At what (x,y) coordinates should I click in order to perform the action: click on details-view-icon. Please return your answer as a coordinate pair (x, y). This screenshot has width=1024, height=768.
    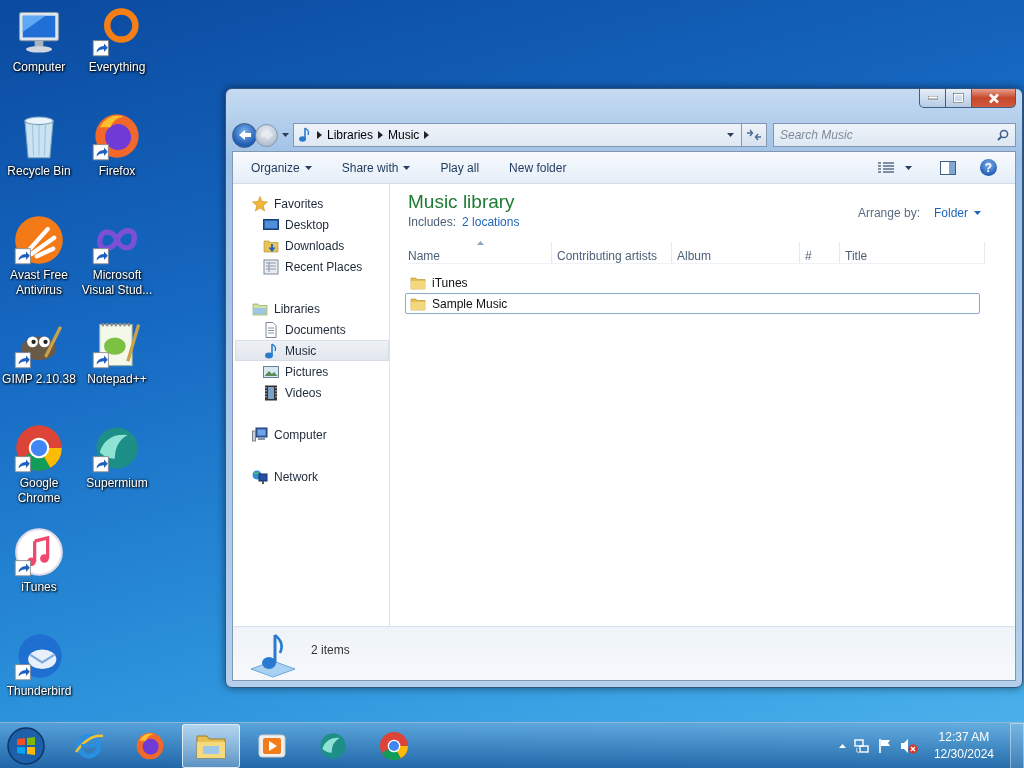
    Looking at the image, I should click on (886, 167).